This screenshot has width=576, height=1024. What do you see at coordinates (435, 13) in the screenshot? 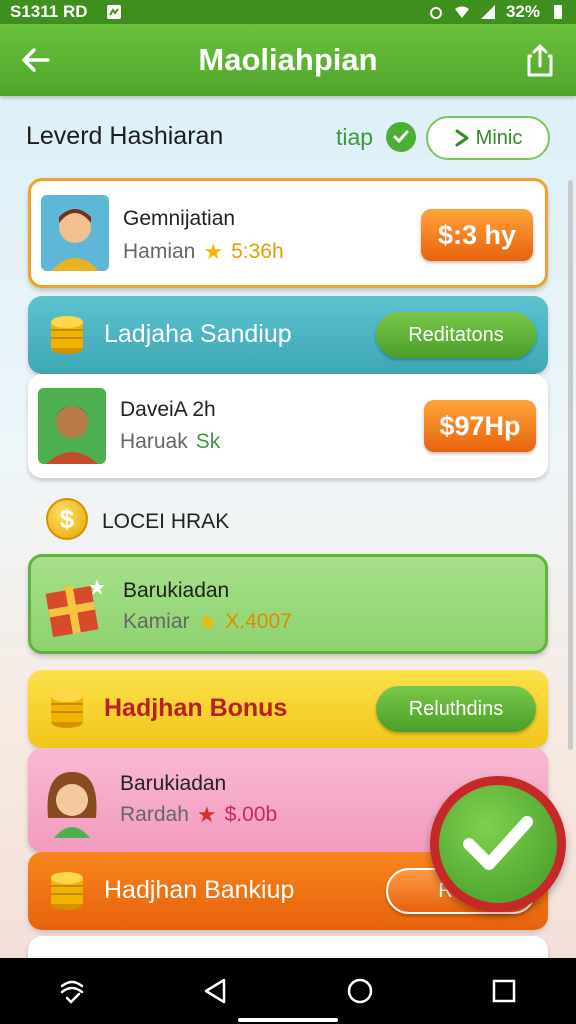
I see `alarm-icon` at bounding box center [435, 13].